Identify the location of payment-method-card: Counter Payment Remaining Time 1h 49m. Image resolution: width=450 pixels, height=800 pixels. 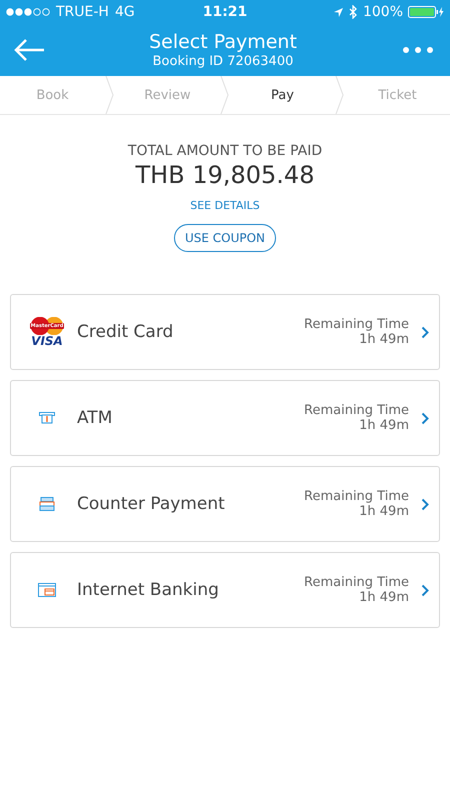
(225, 504).